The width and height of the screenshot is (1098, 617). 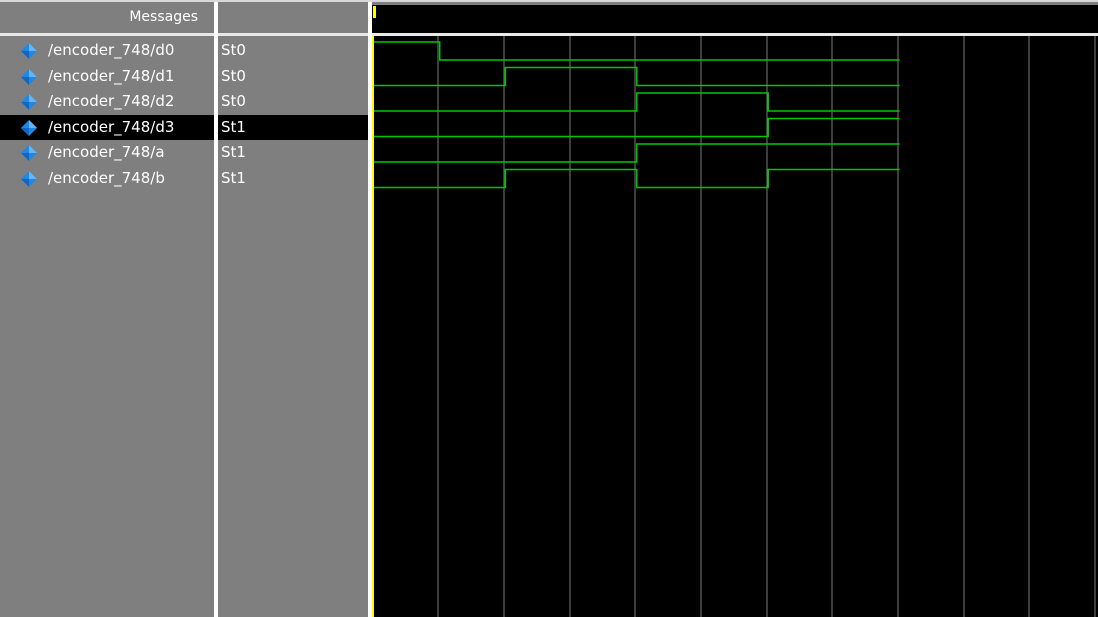 I want to click on values-column-header, so click(x=293, y=17).